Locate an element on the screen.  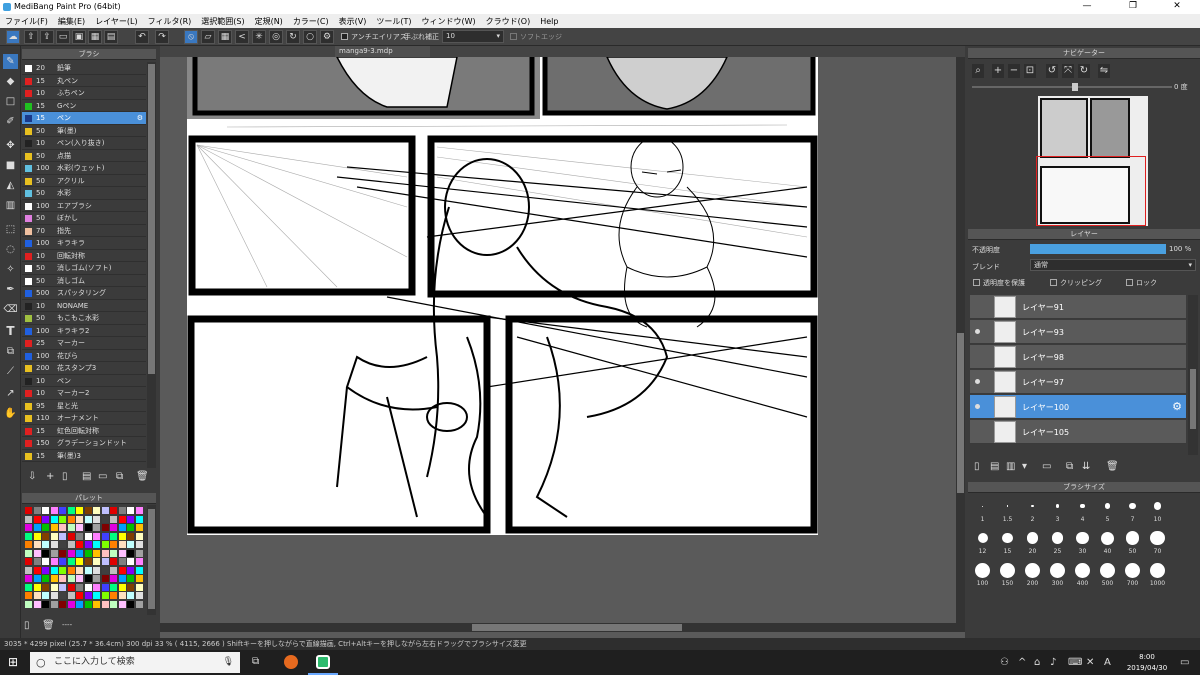
cloud-icon: ☁ is located at coordinates (13, 37).